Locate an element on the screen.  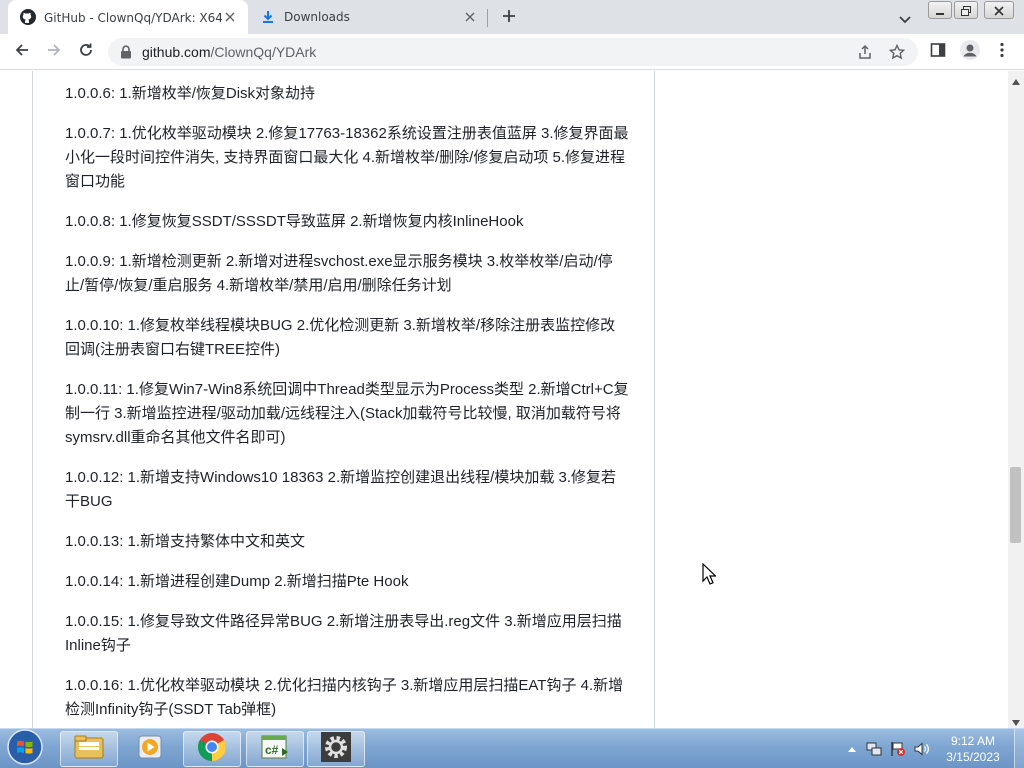
restore-icon is located at coordinates (966, 10).